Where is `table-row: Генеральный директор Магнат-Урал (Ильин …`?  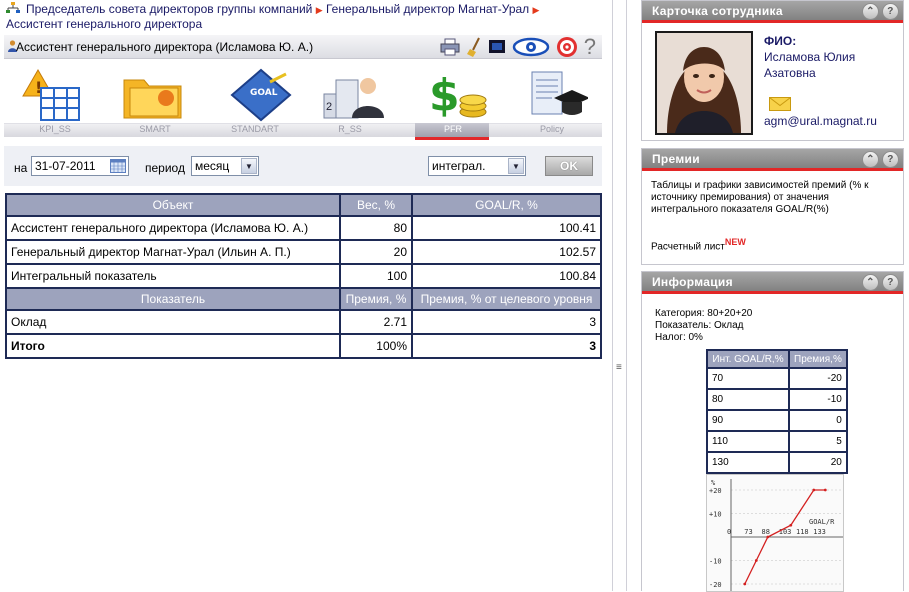
table-row: Генеральный директор Магнат-Урал (Ильин … is located at coordinates (303, 252).